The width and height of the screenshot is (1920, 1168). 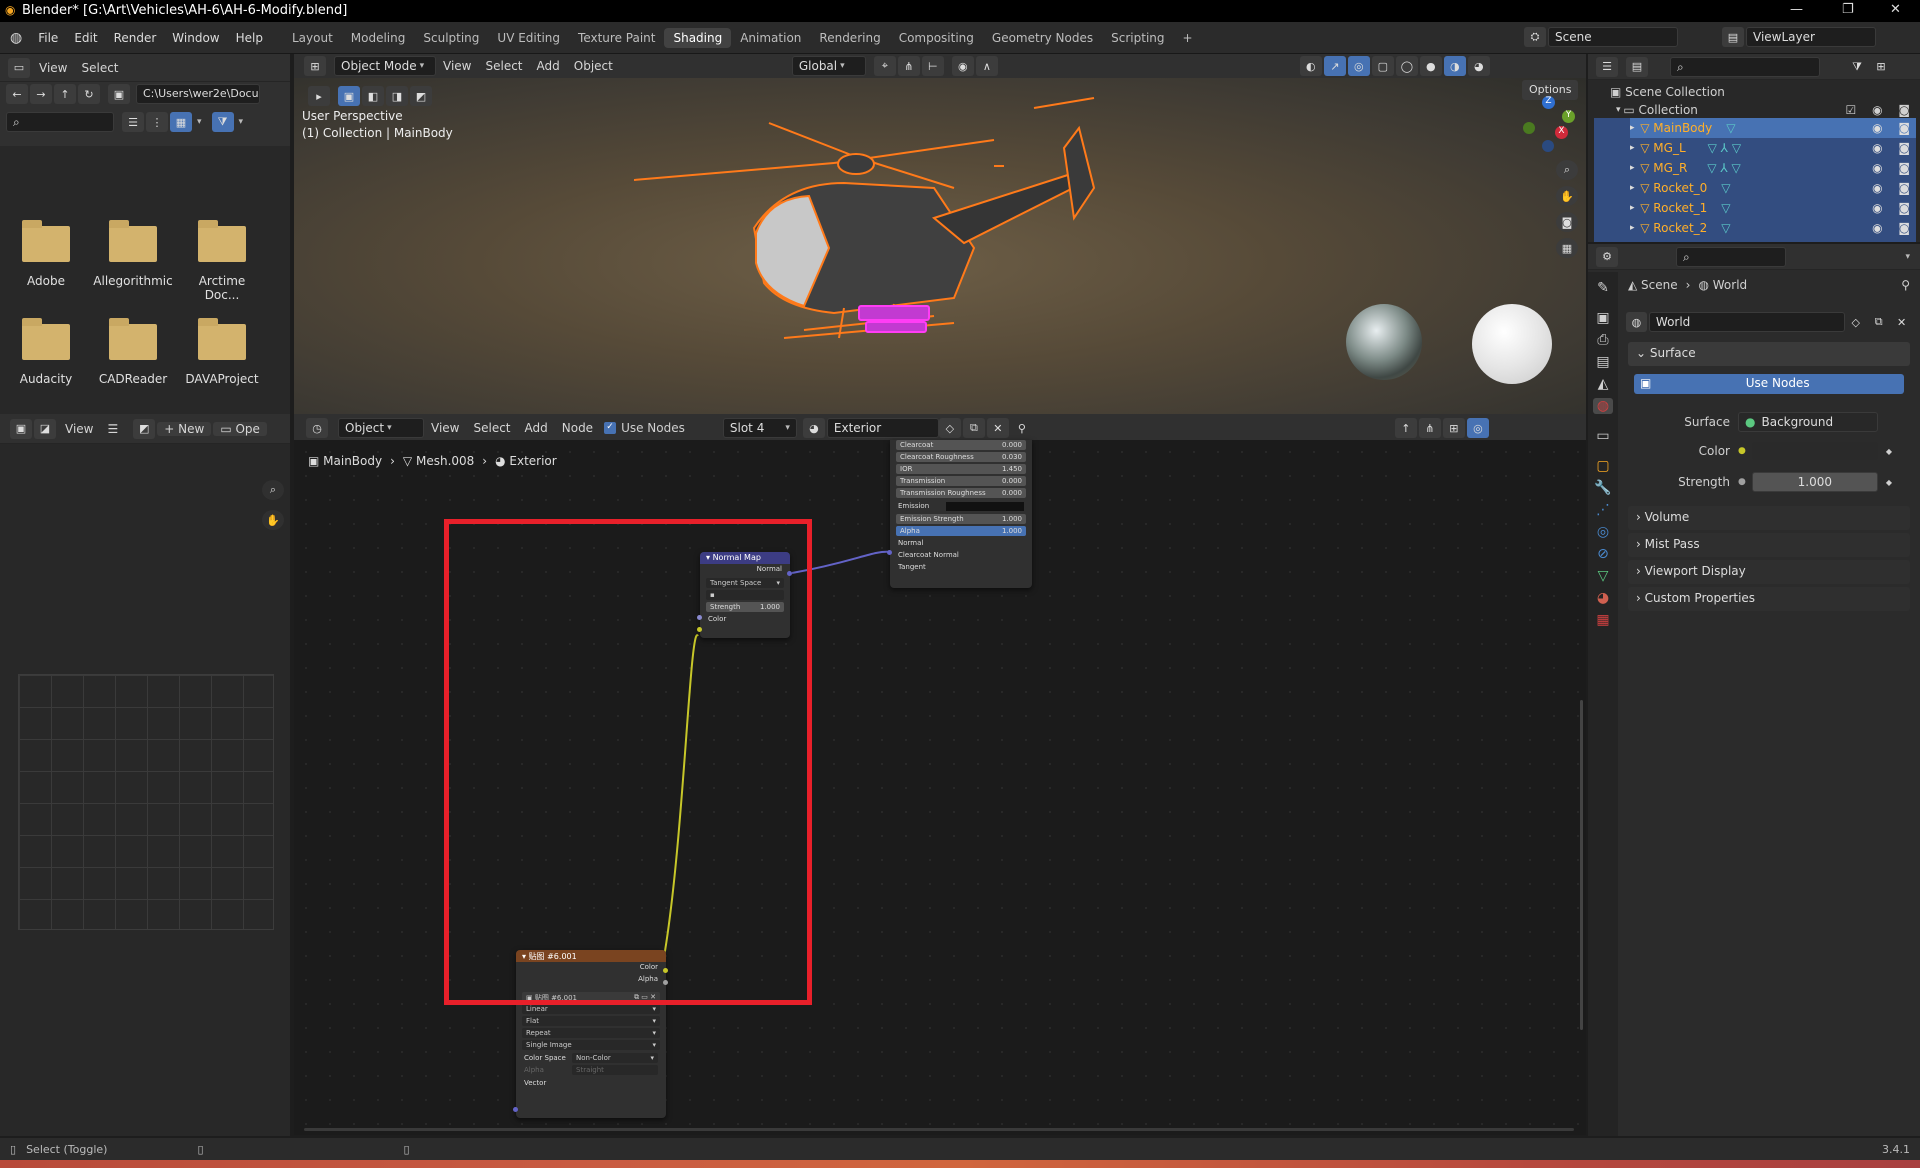 I want to click on gizmo-y-axis: Y, so click(x=1568, y=116).